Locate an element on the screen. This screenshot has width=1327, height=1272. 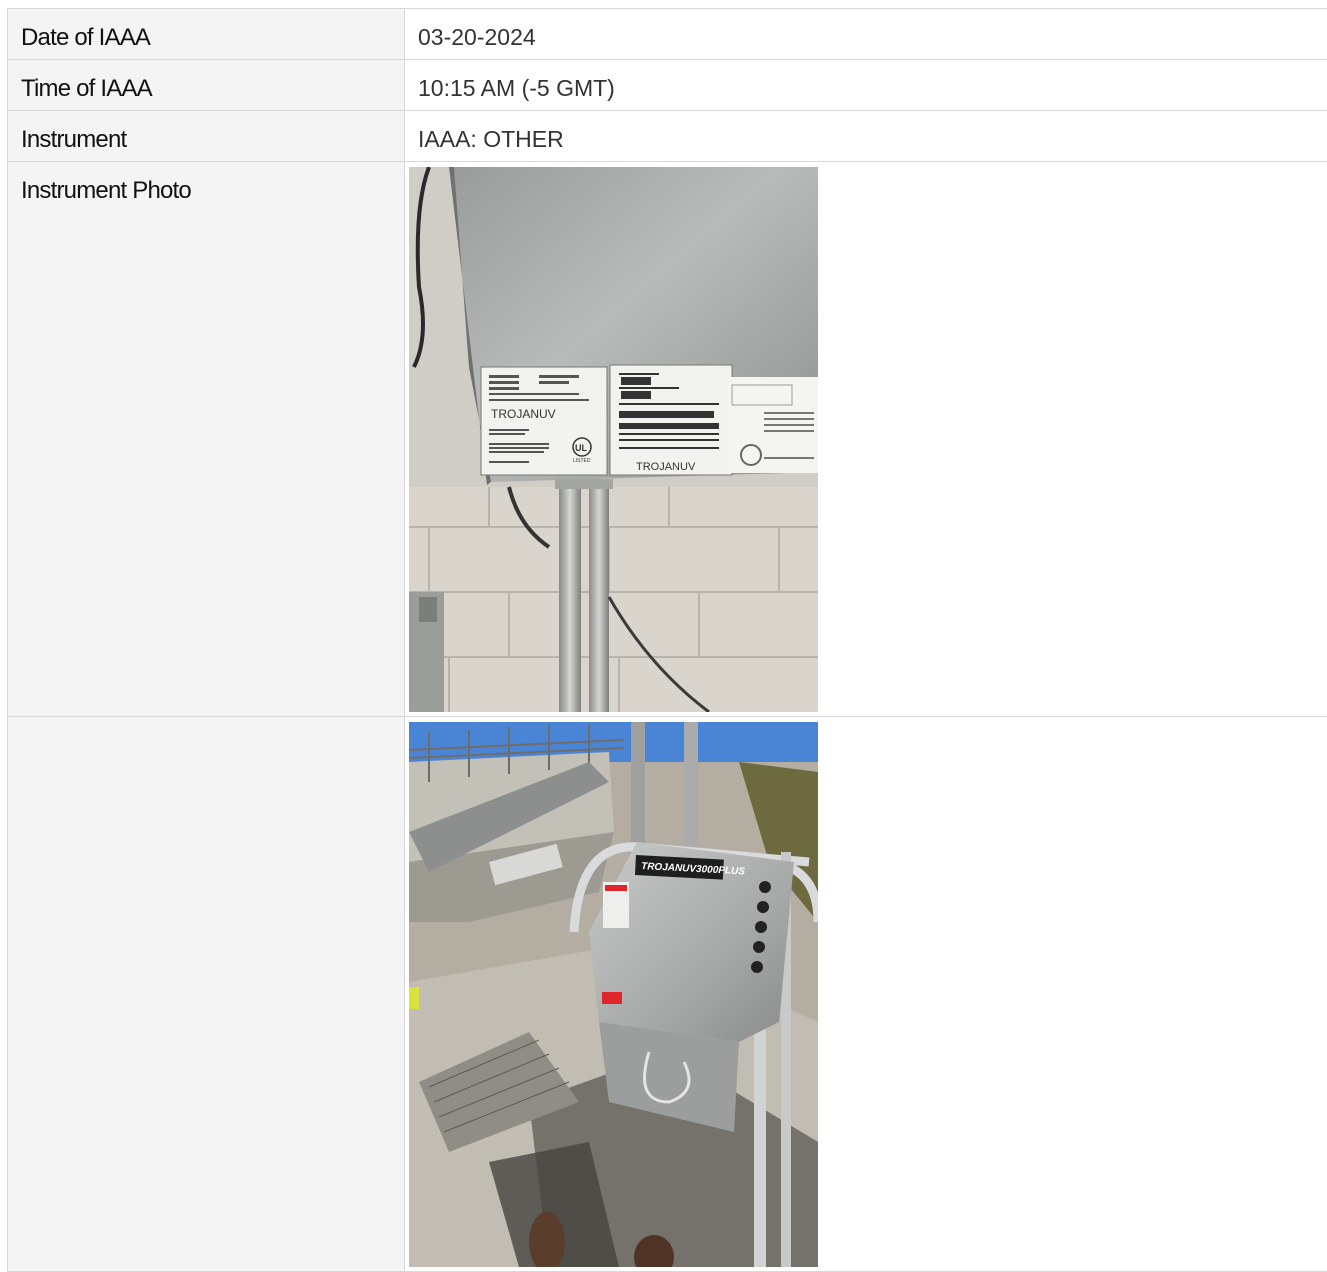
date-label: Date of IAAA is located at coordinates (206, 34).